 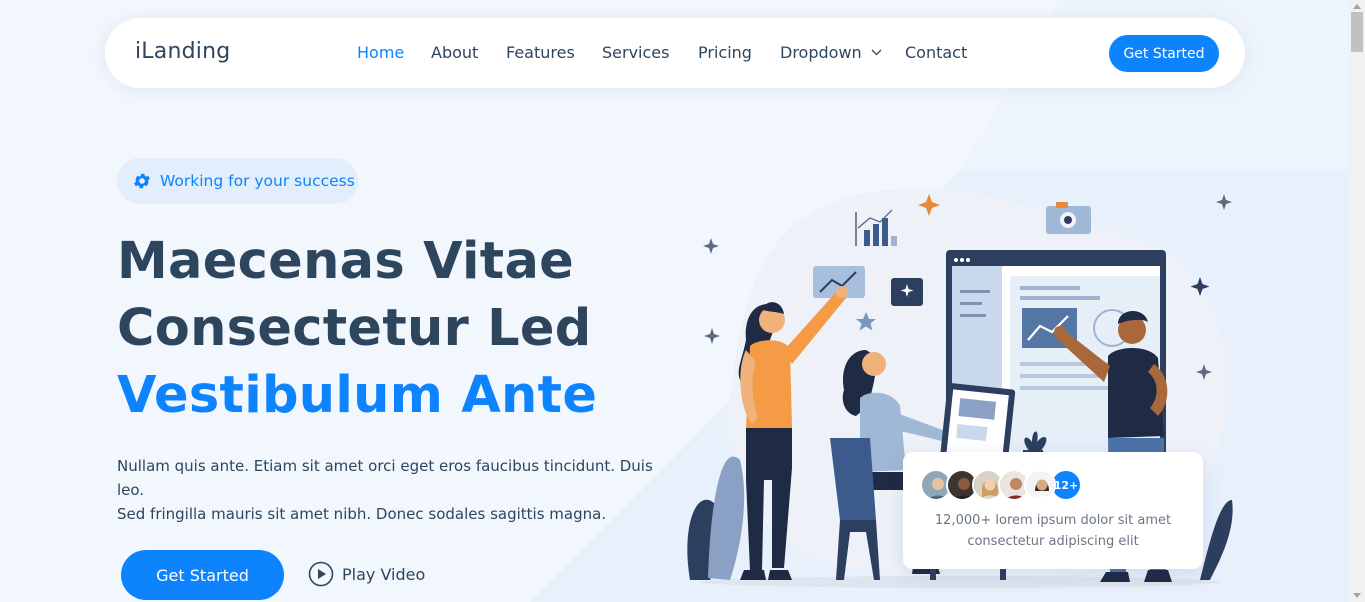 What do you see at coordinates (354, 328) in the screenshot?
I see `hero-title-line-2: Consectetur Led` at bounding box center [354, 328].